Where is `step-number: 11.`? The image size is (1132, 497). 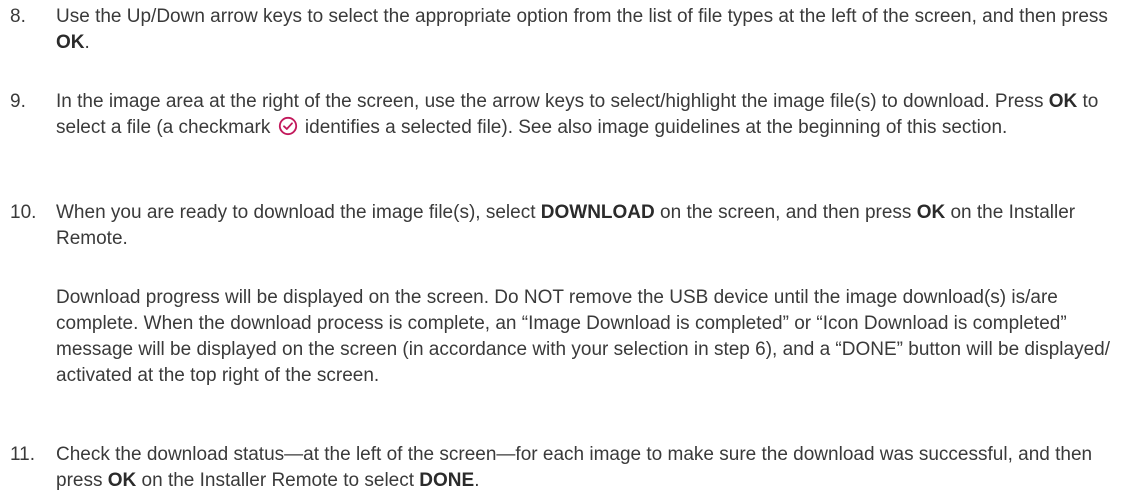
step-number: 11. is located at coordinates (23, 454).